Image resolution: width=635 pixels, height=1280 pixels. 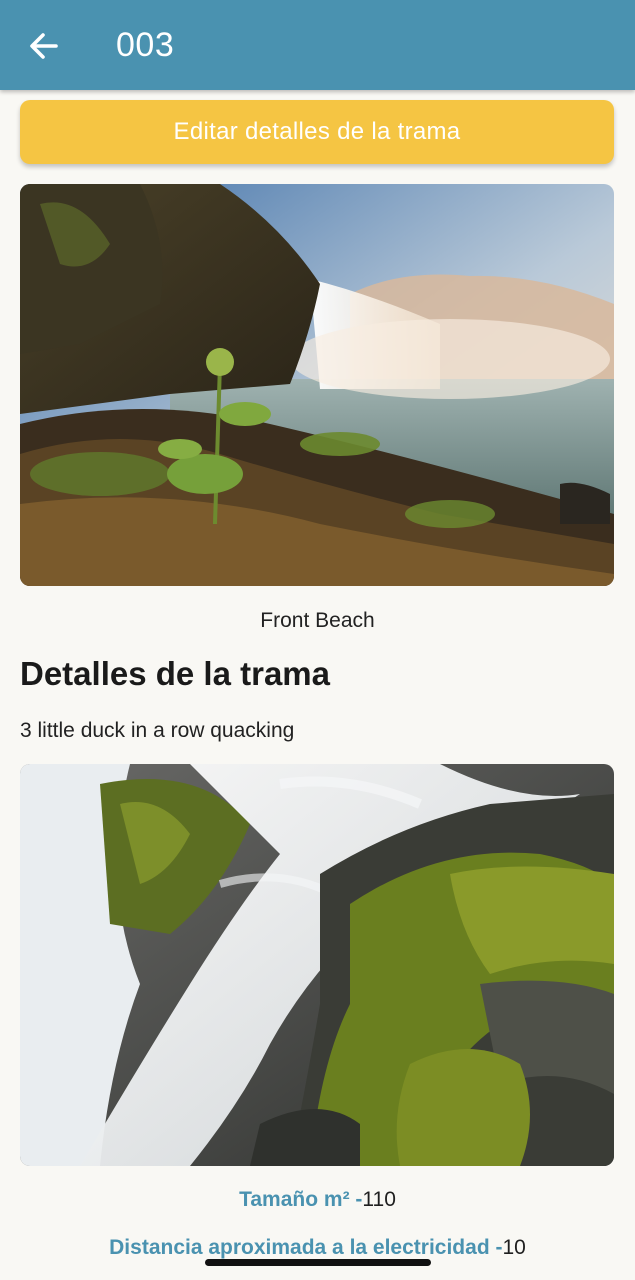 What do you see at coordinates (175, 673) in the screenshot?
I see `section-title: Detalles de la trama` at bounding box center [175, 673].